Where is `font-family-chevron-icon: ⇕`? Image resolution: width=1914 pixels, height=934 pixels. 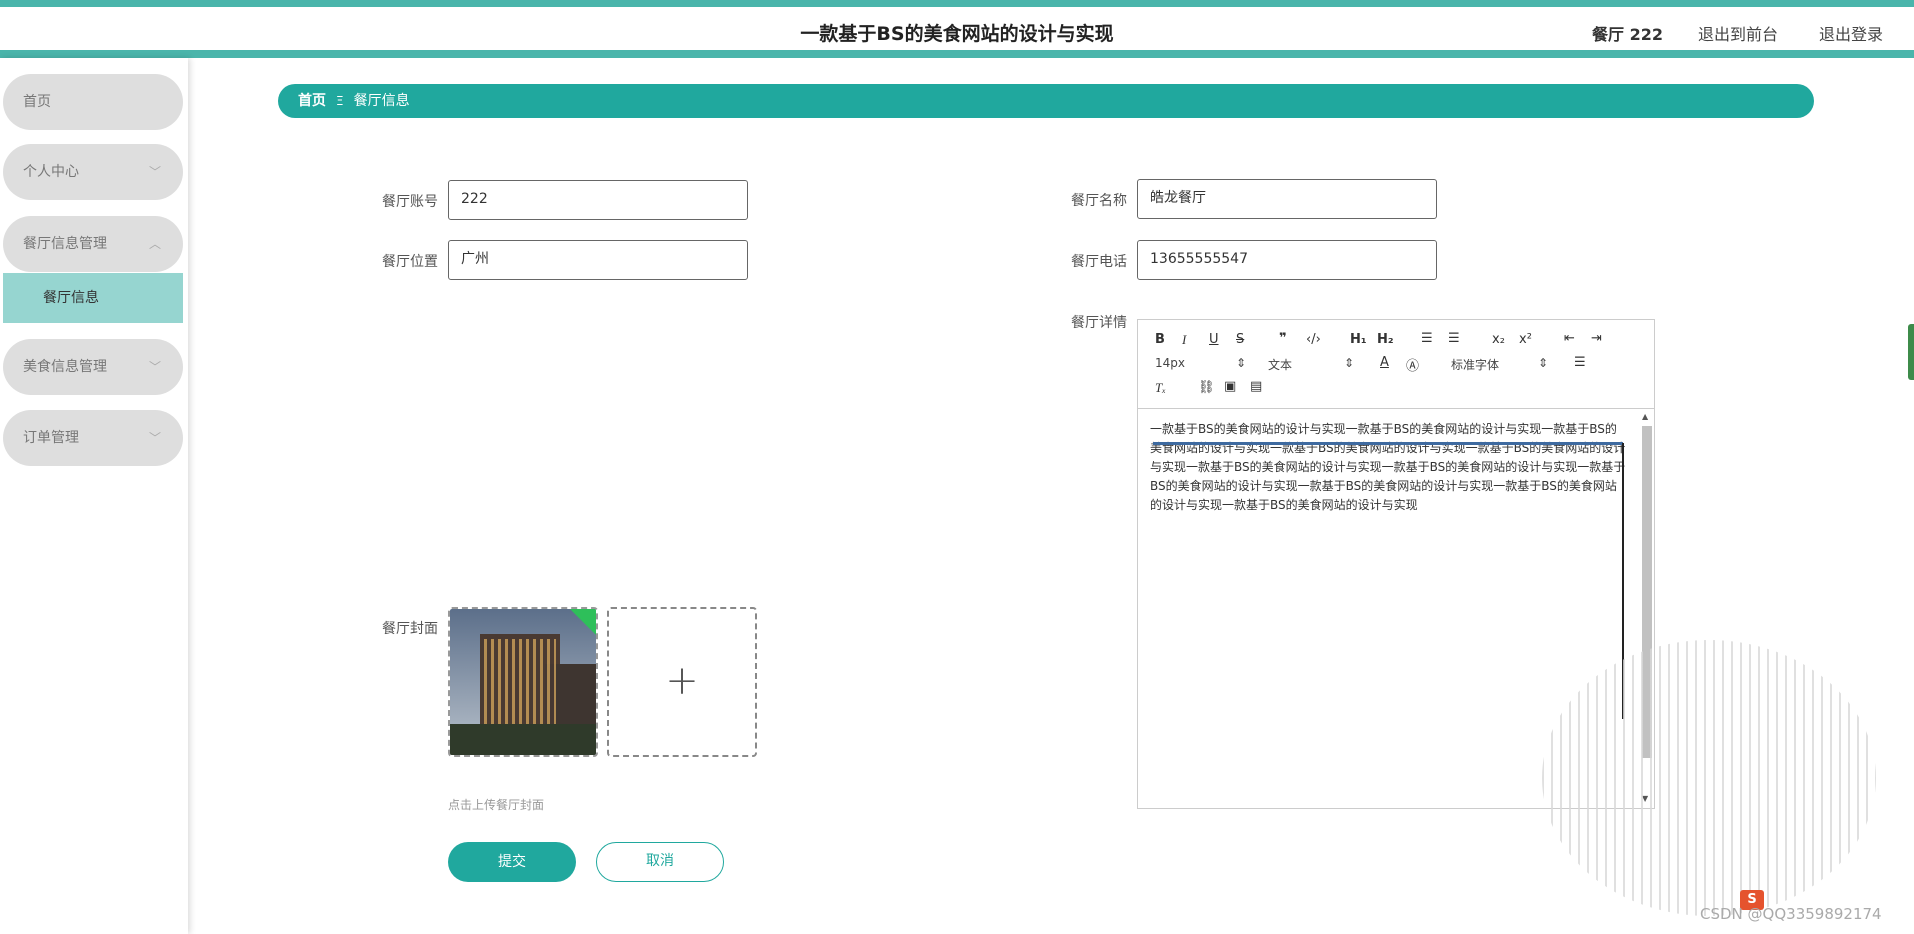 font-family-chevron-icon: ⇕ is located at coordinates (1543, 363).